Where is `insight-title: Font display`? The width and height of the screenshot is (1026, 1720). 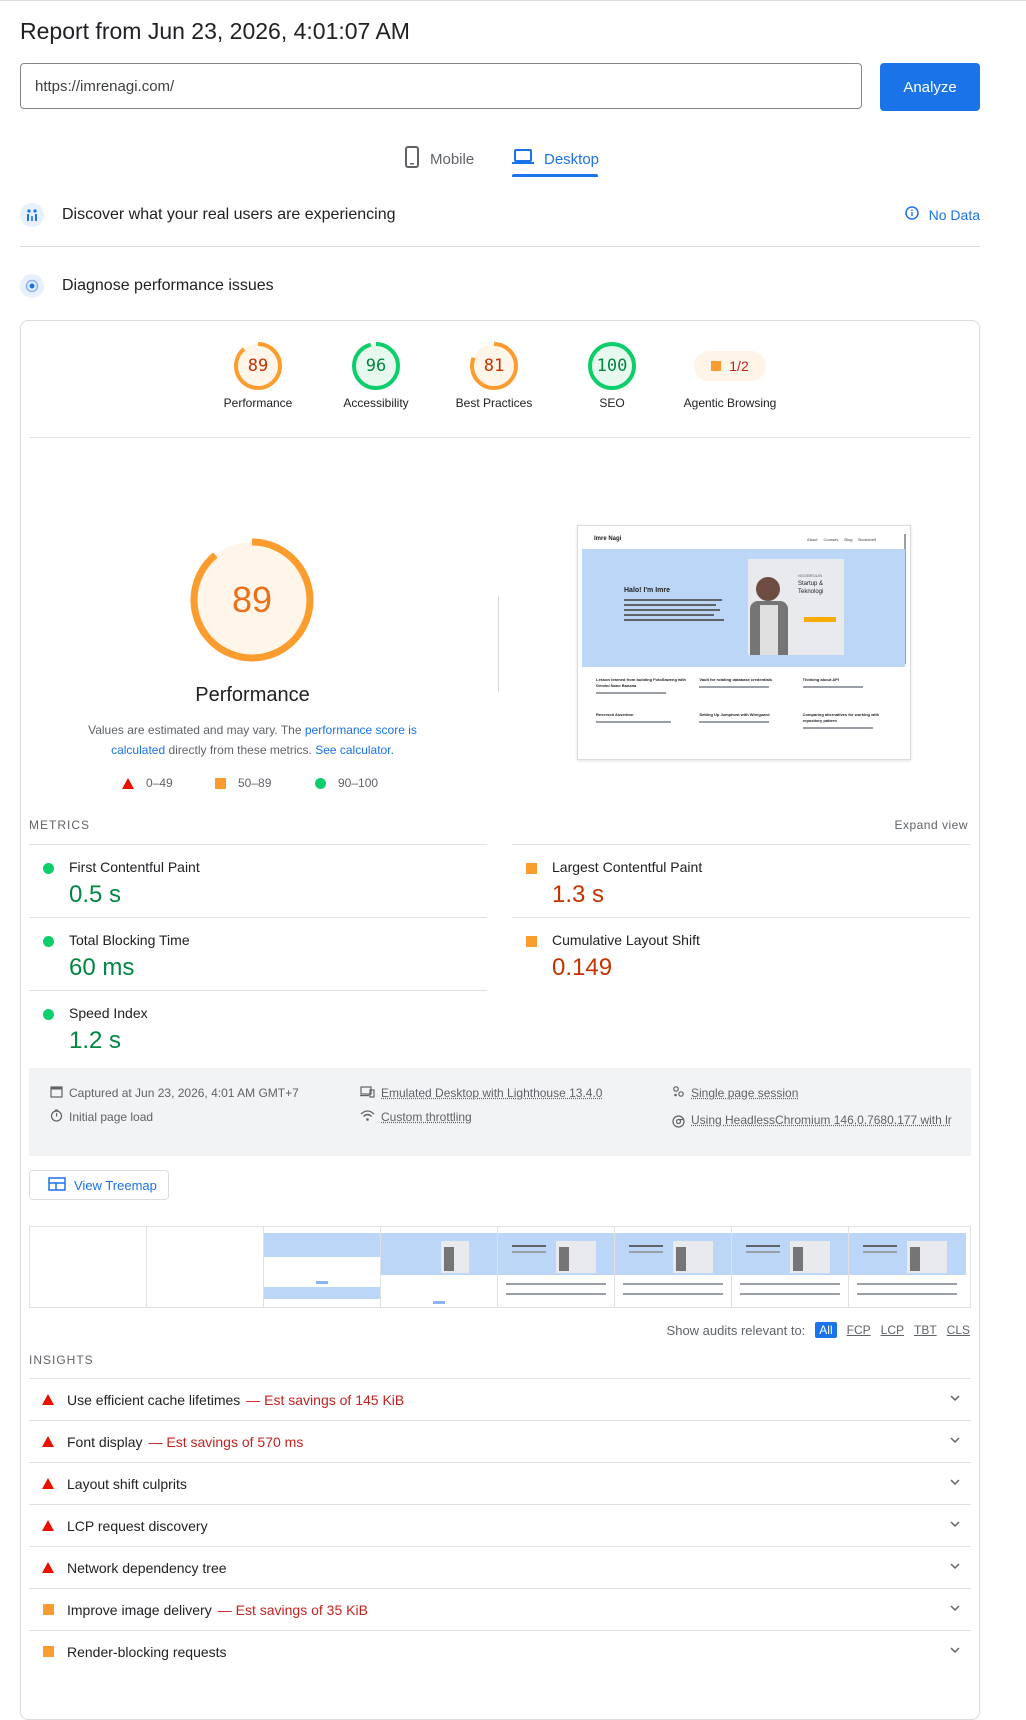 insight-title: Font display is located at coordinates (105, 1441).